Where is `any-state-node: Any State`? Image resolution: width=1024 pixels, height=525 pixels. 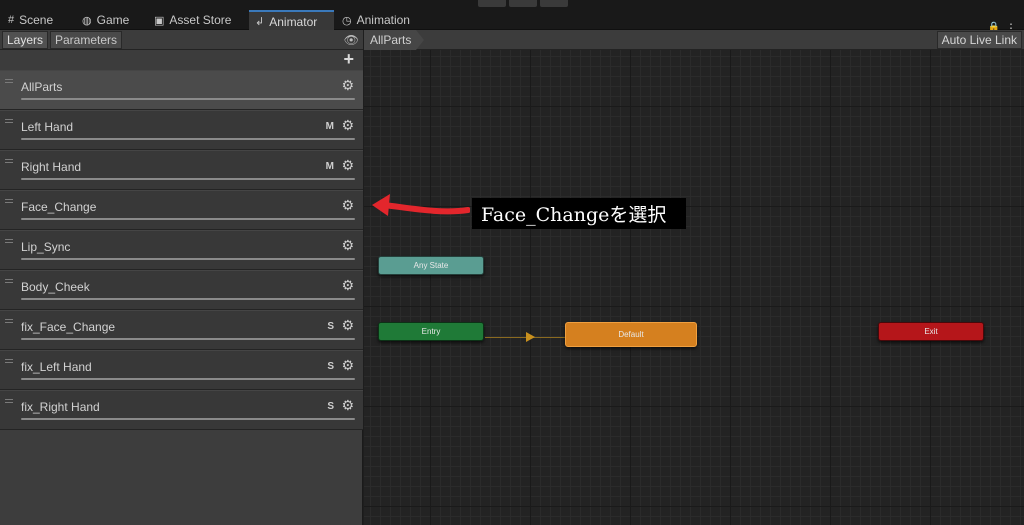
any-state-node: Any State is located at coordinates (431, 265).